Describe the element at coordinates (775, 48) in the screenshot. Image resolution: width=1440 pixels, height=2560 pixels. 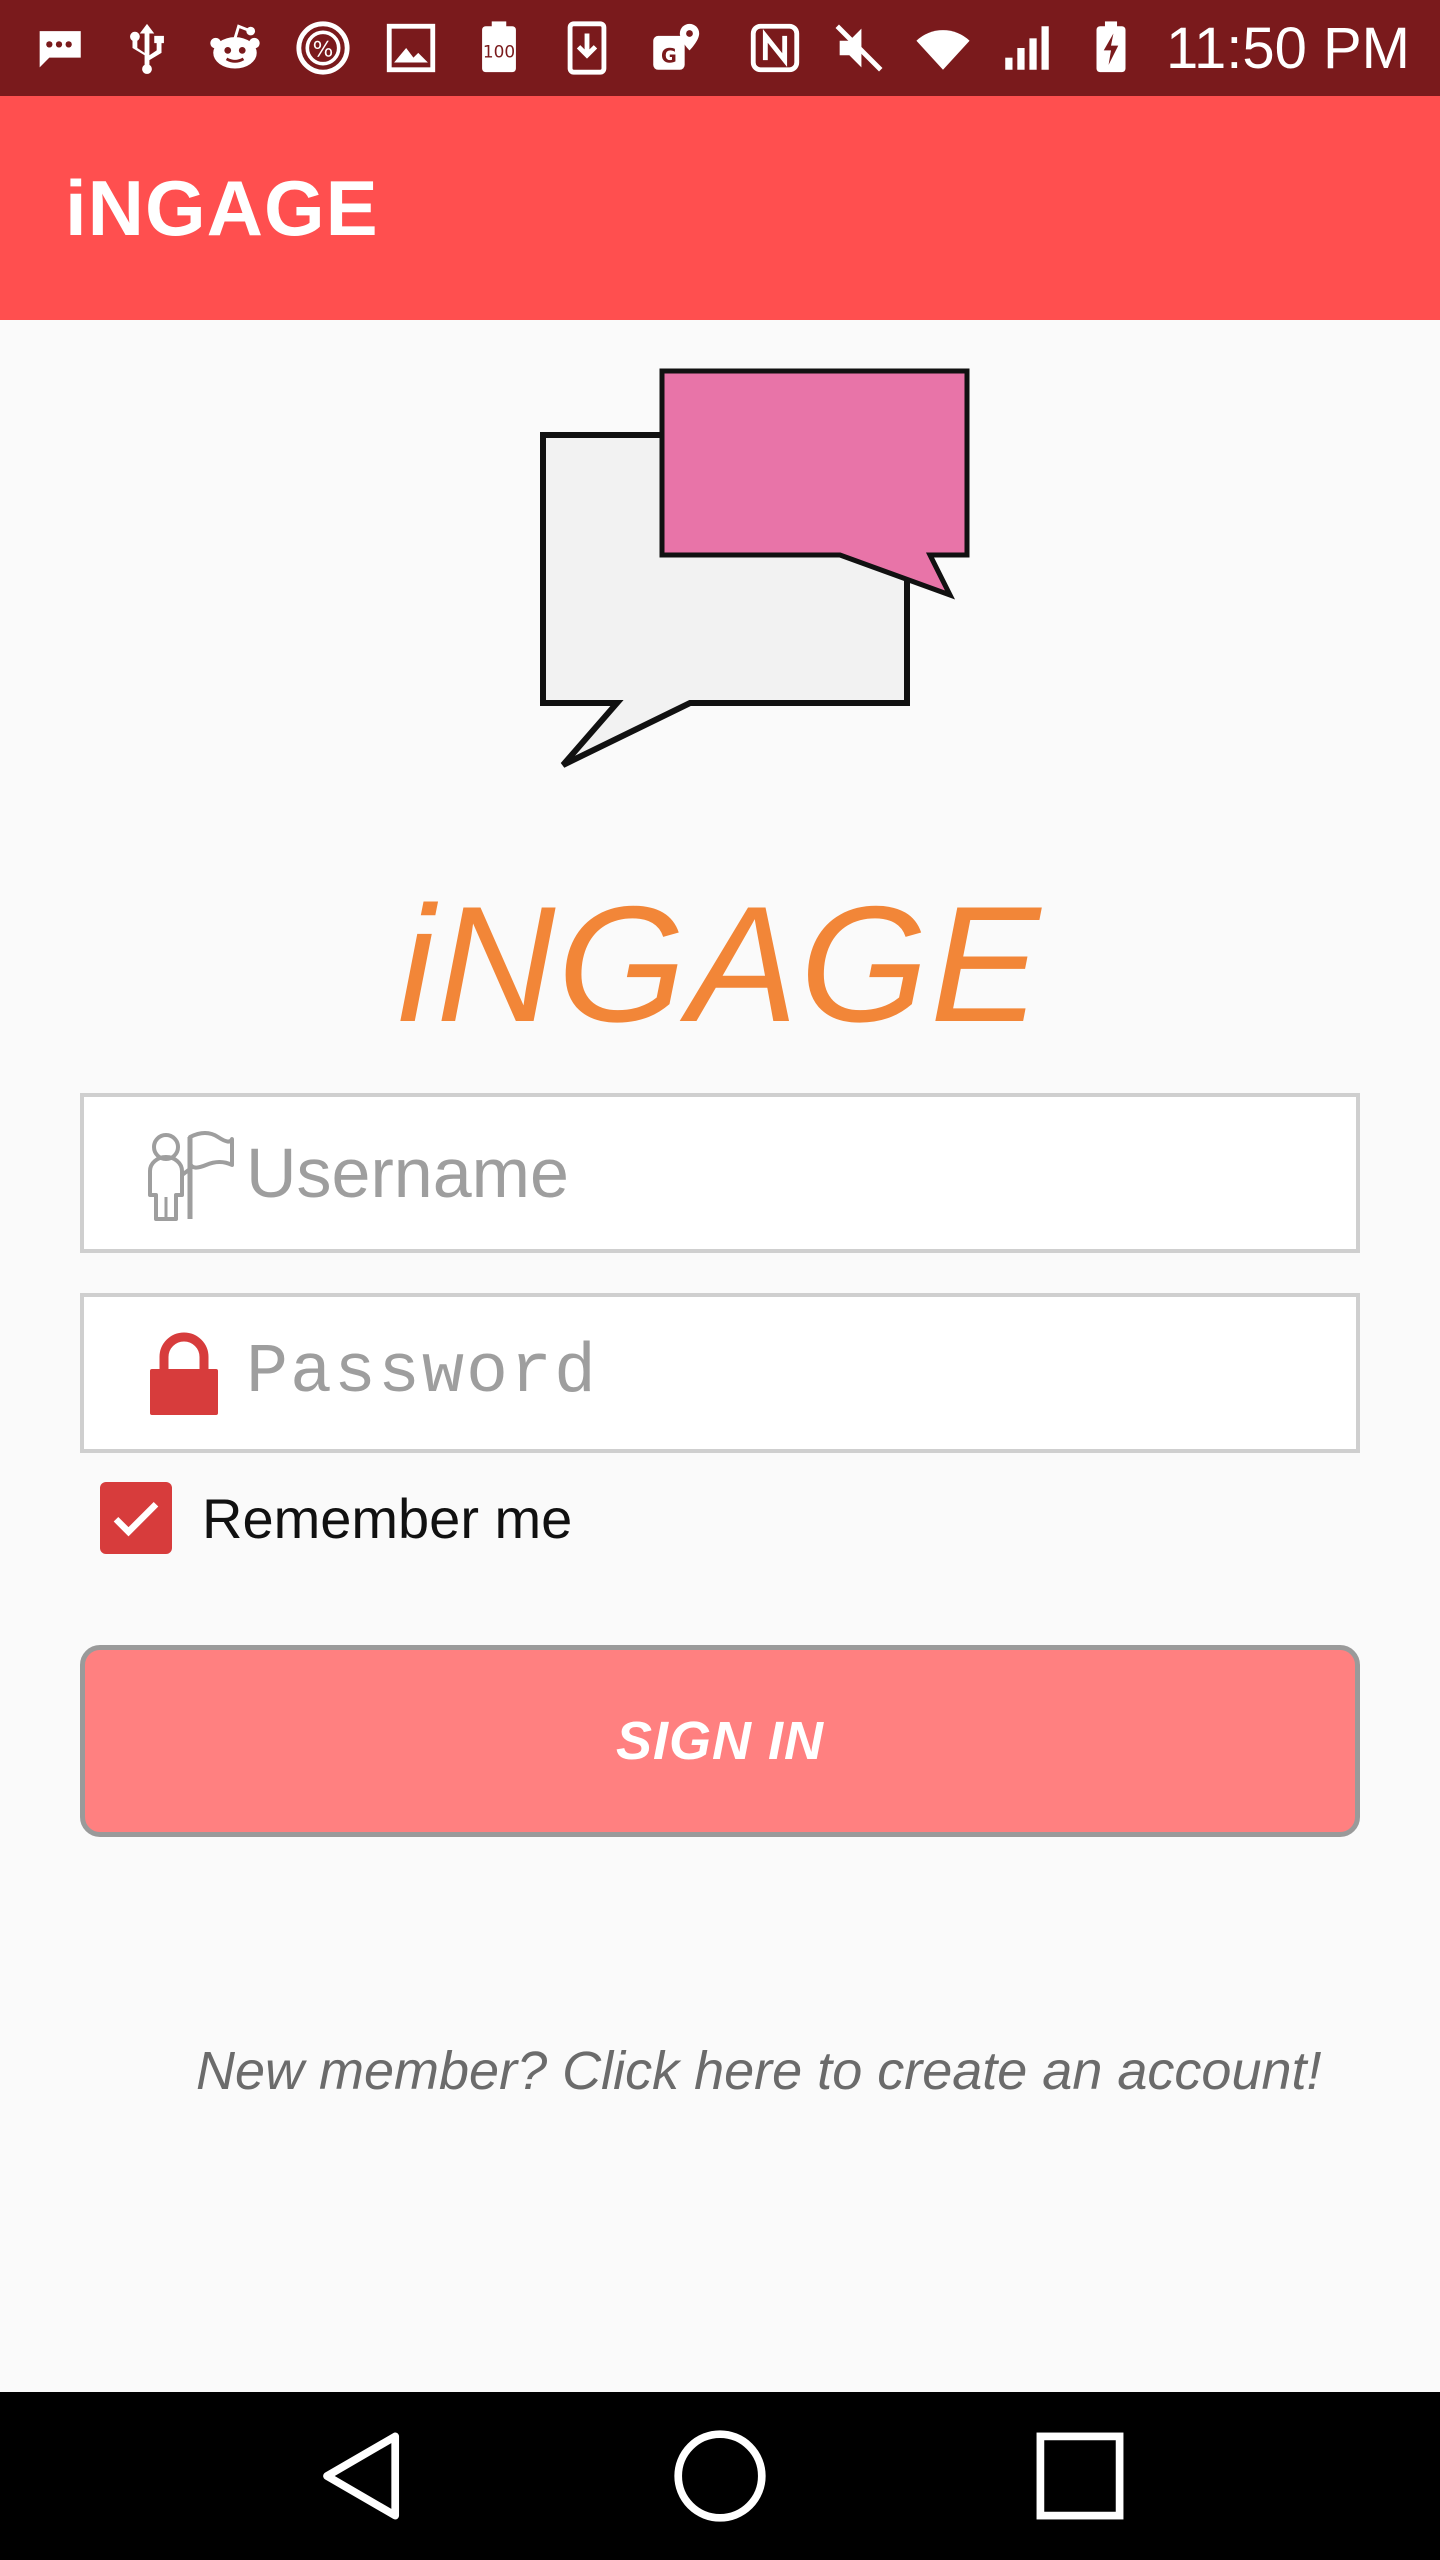
I see `nfc-icon` at that location.